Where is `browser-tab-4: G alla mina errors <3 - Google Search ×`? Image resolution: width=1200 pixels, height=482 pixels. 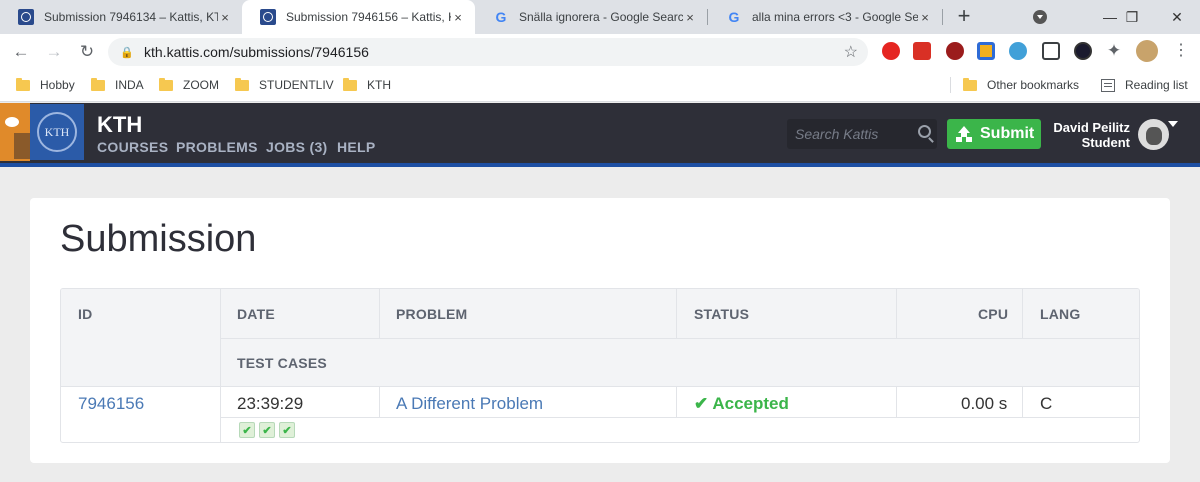
browser-tab-4: G alla mina errors <3 - Google Search × is located at coordinates (825, 17).